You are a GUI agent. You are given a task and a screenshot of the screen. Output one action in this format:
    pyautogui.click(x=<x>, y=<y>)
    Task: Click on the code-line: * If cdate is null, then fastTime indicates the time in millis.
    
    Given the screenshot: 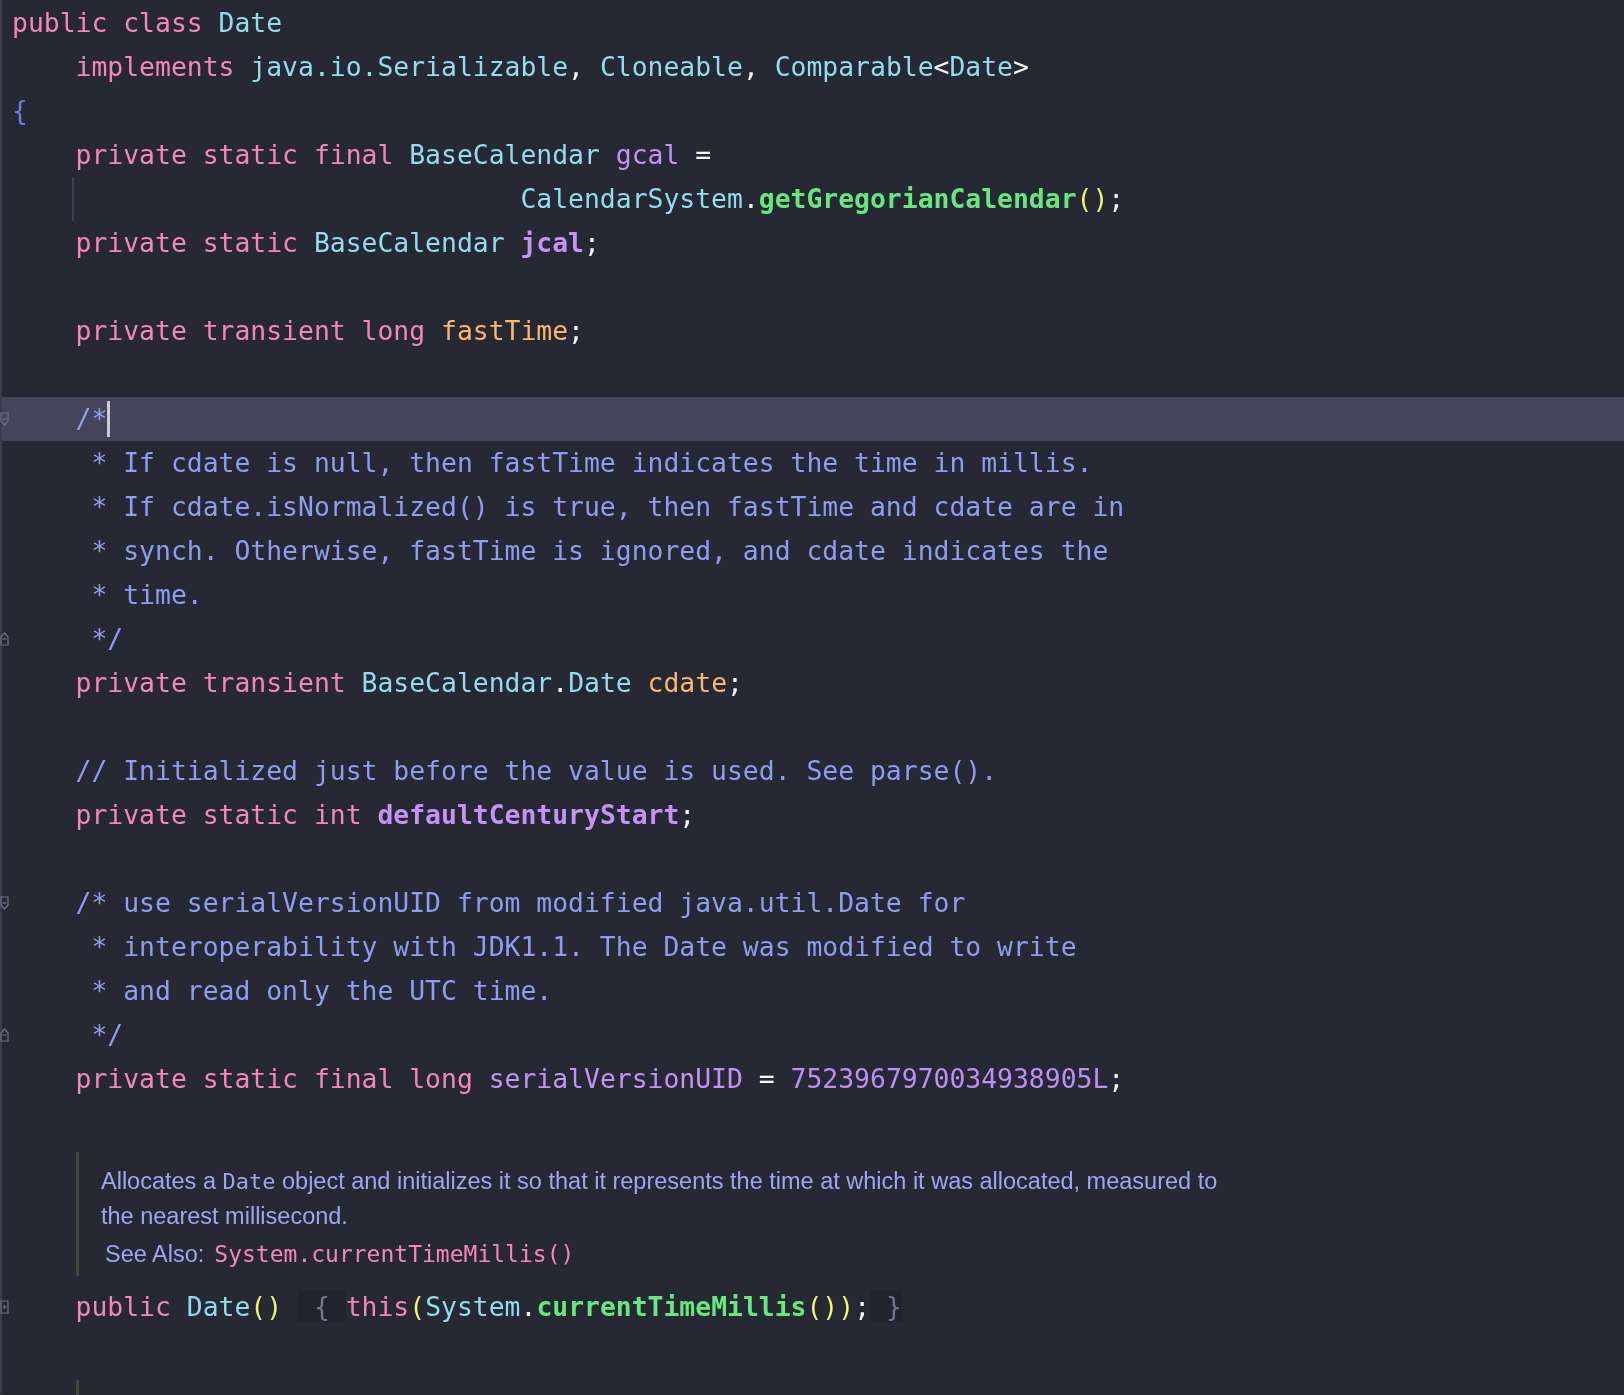 What is the action you would take?
    pyautogui.click(x=591, y=463)
    